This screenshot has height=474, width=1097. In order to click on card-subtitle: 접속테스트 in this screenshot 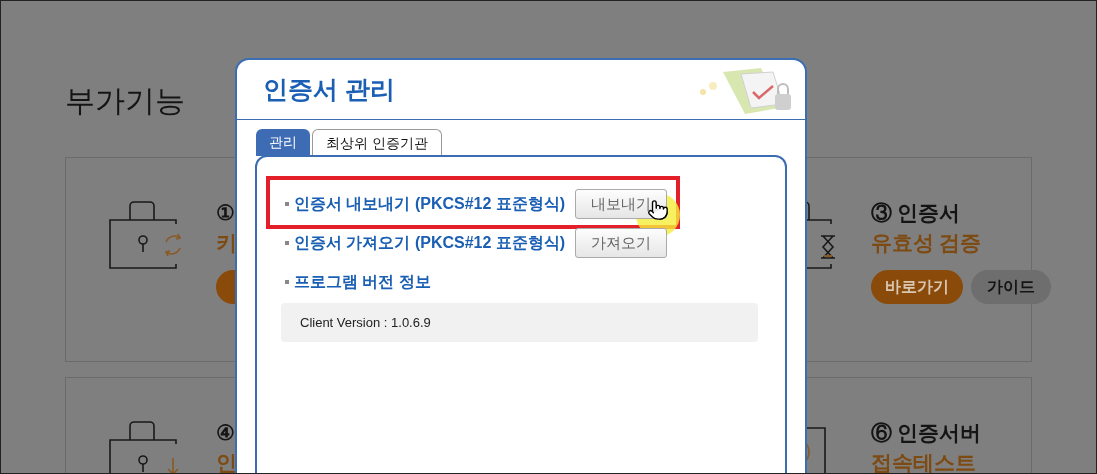, I will do `click(923, 461)`.